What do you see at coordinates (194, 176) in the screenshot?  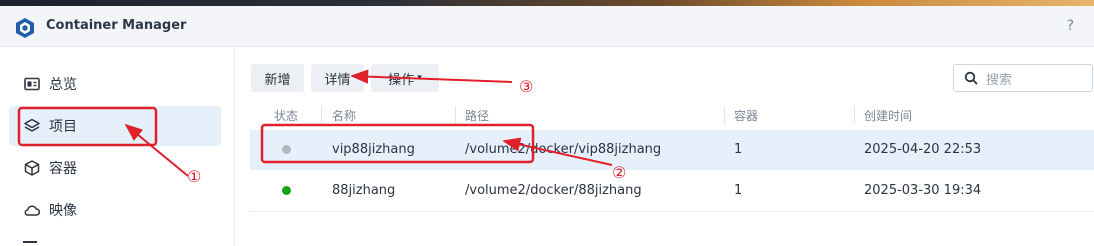 I see `annotation-number-1: ①` at bounding box center [194, 176].